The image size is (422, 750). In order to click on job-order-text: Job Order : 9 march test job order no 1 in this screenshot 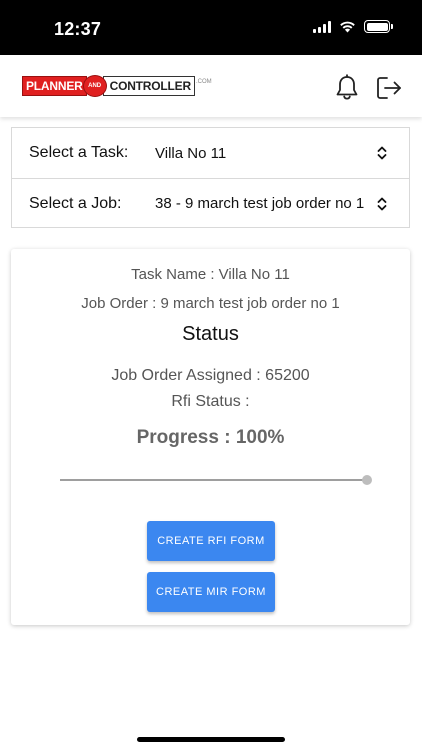, I will do `click(210, 303)`.